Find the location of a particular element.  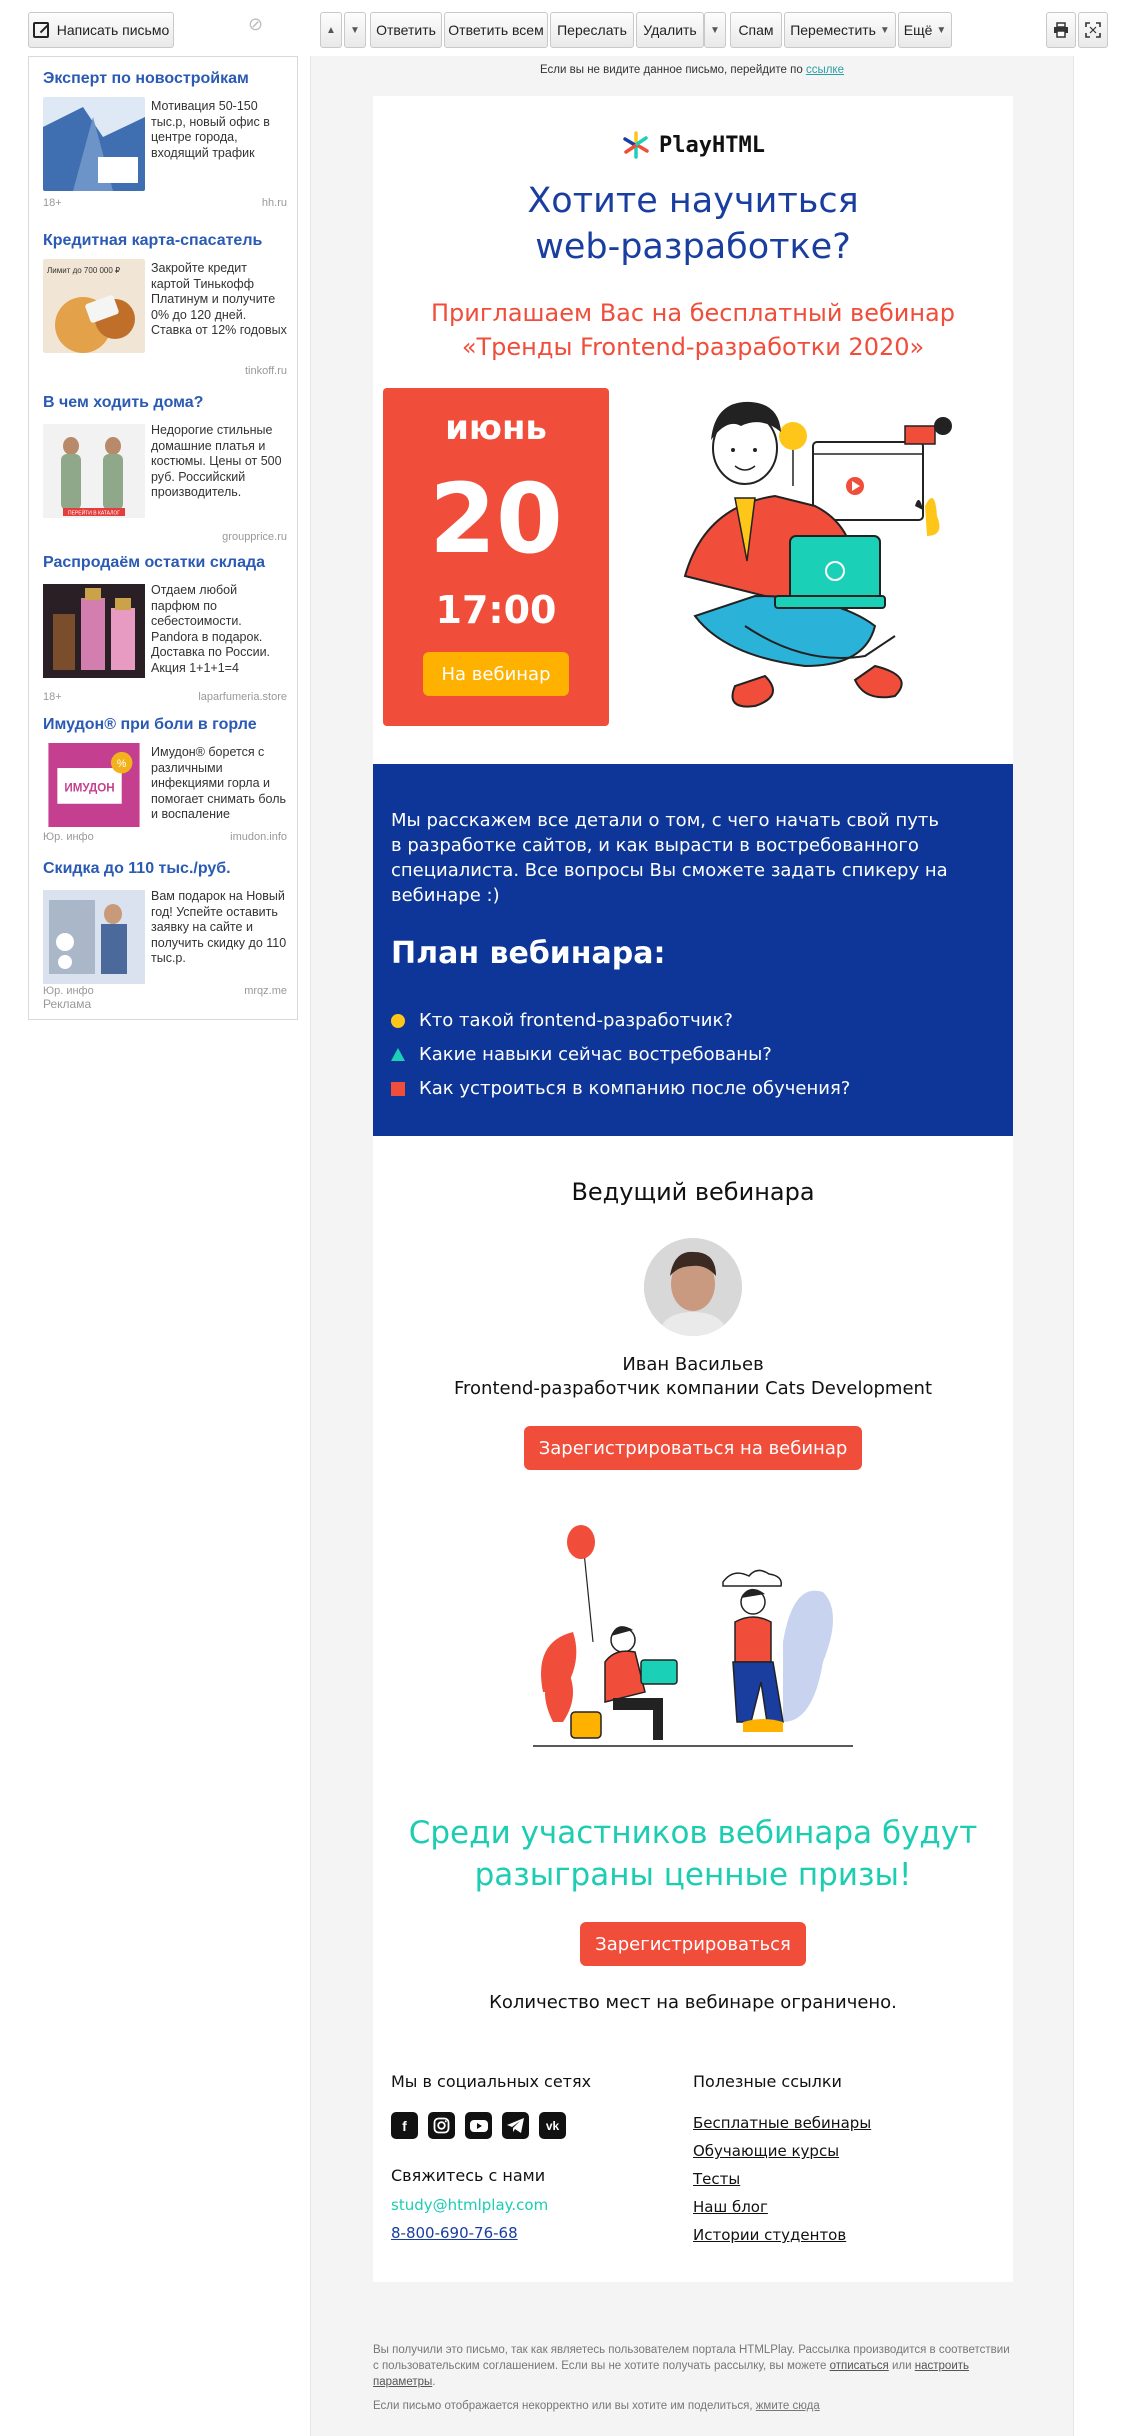

ad-image: ИМУДОН % is located at coordinates (94, 785).